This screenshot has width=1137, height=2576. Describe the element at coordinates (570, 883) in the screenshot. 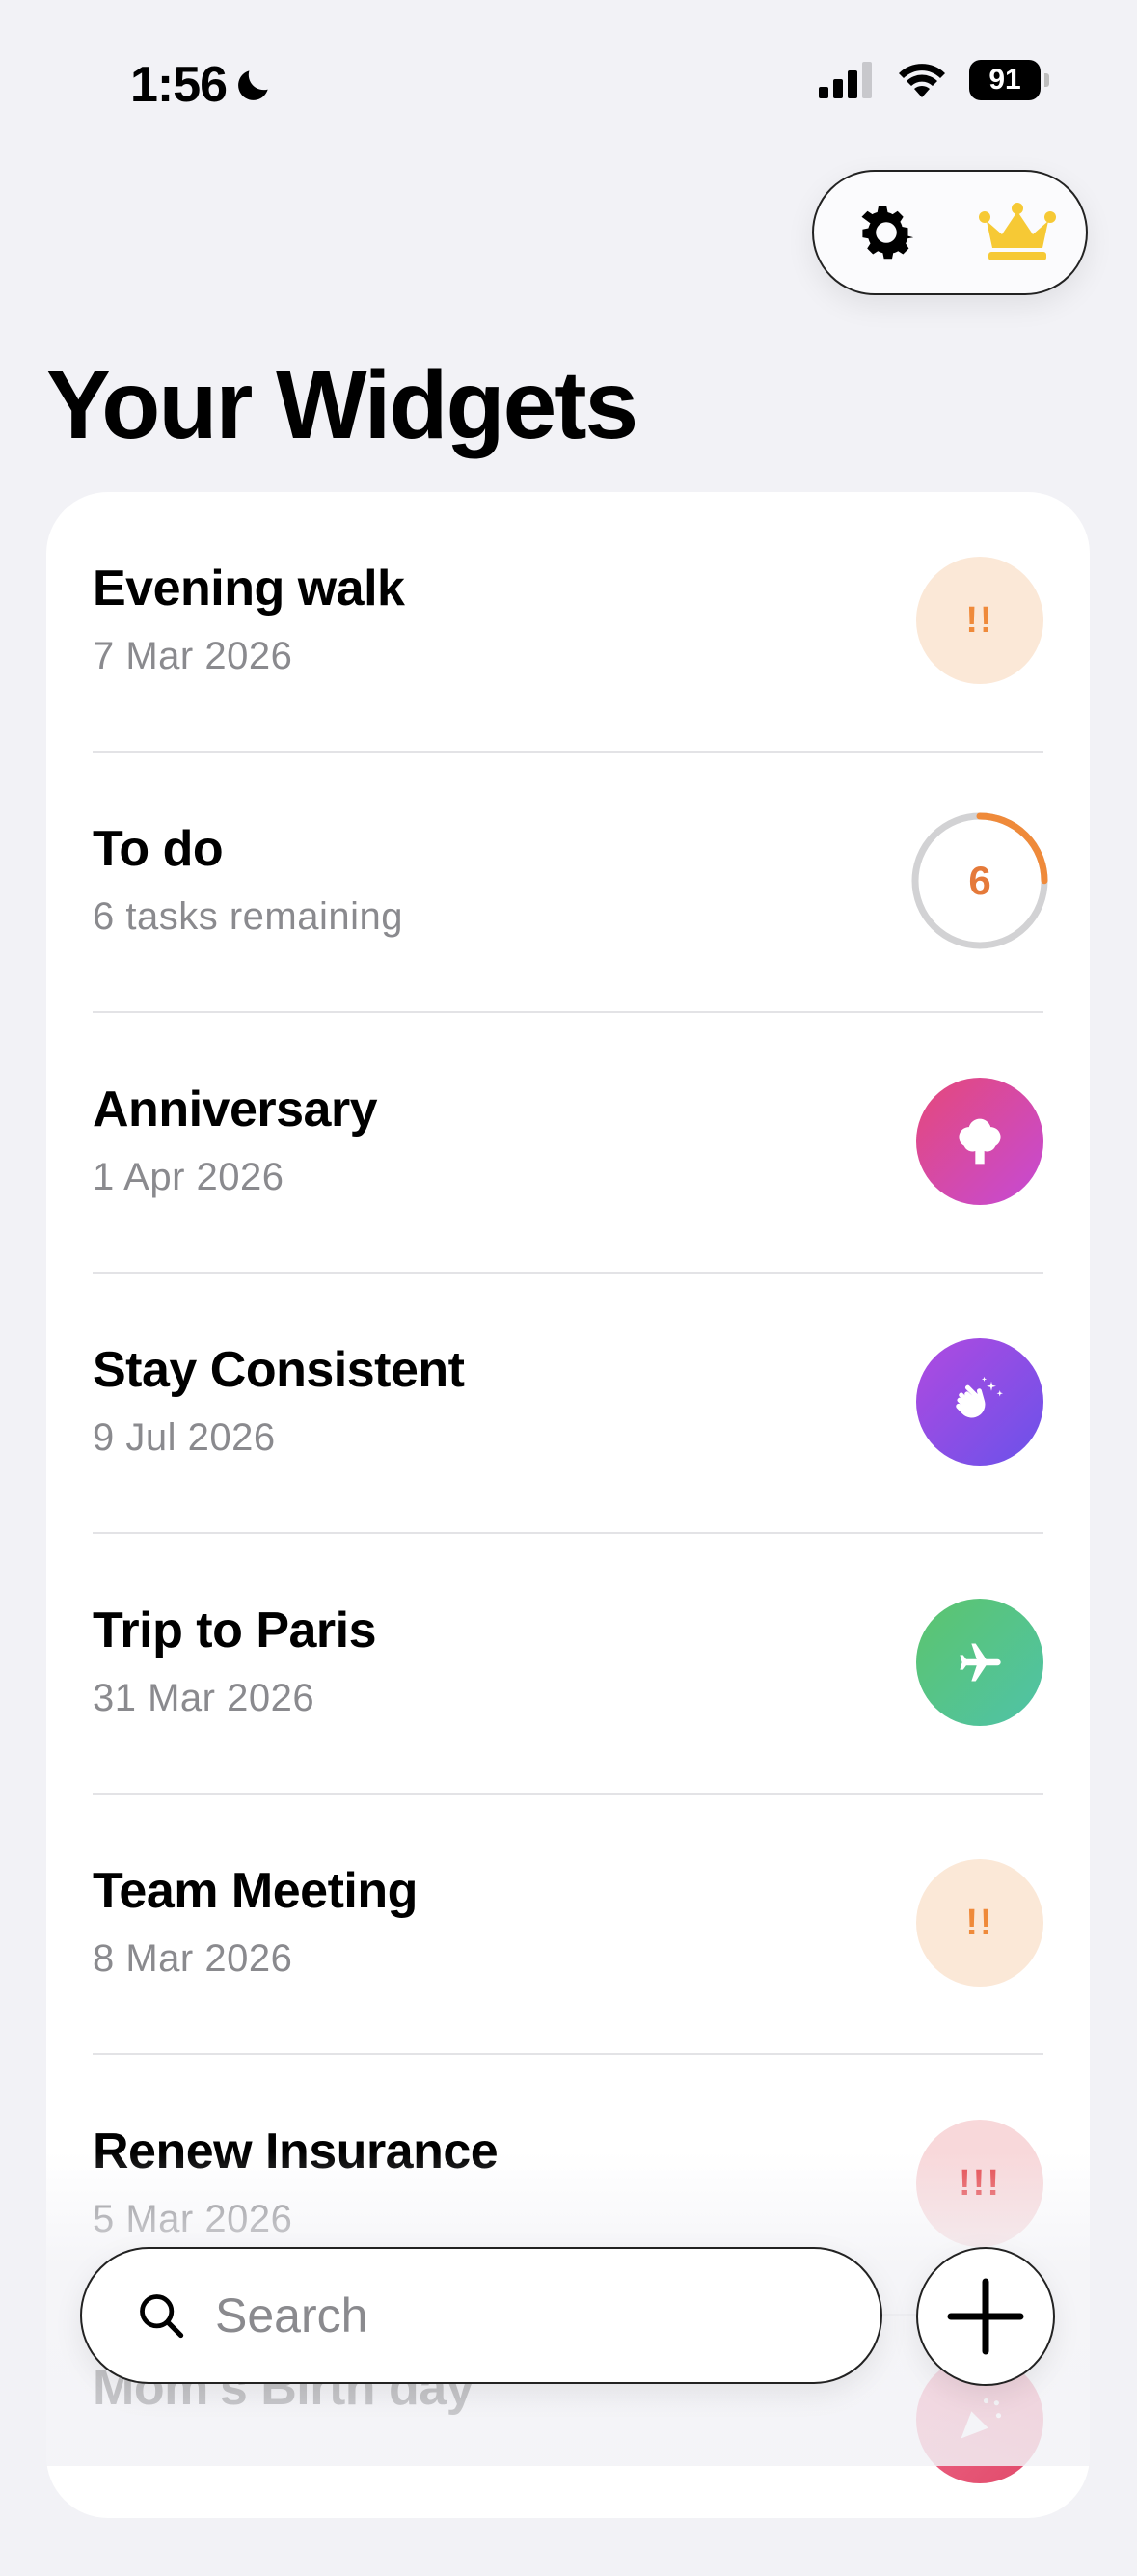

I see `widget-row-to-do: To do 6 tasks remaining 6` at that location.